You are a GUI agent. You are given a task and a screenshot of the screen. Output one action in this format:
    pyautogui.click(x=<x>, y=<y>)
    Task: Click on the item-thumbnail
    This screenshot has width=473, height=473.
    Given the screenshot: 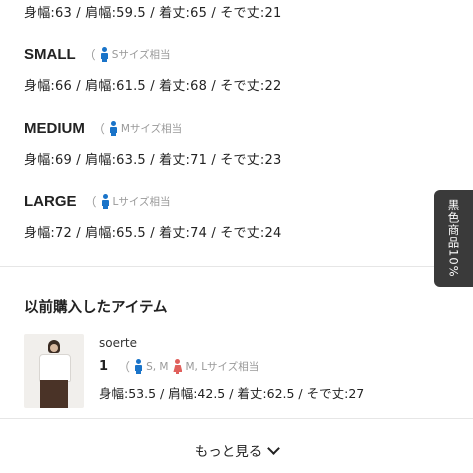 What is the action you would take?
    pyautogui.click(x=54, y=371)
    